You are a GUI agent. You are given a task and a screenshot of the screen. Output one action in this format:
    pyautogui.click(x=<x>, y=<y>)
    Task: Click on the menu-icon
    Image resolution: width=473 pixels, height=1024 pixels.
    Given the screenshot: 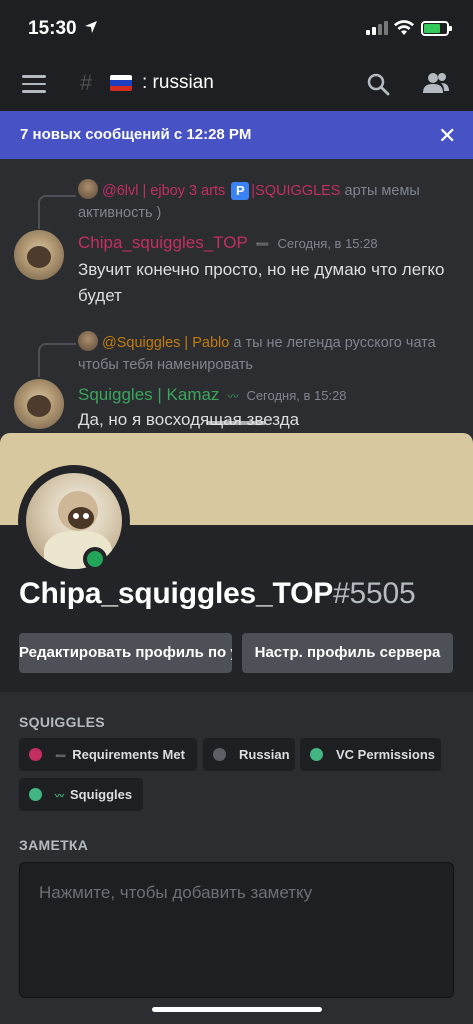 What is the action you would take?
    pyautogui.click(x=34, y=84)
    